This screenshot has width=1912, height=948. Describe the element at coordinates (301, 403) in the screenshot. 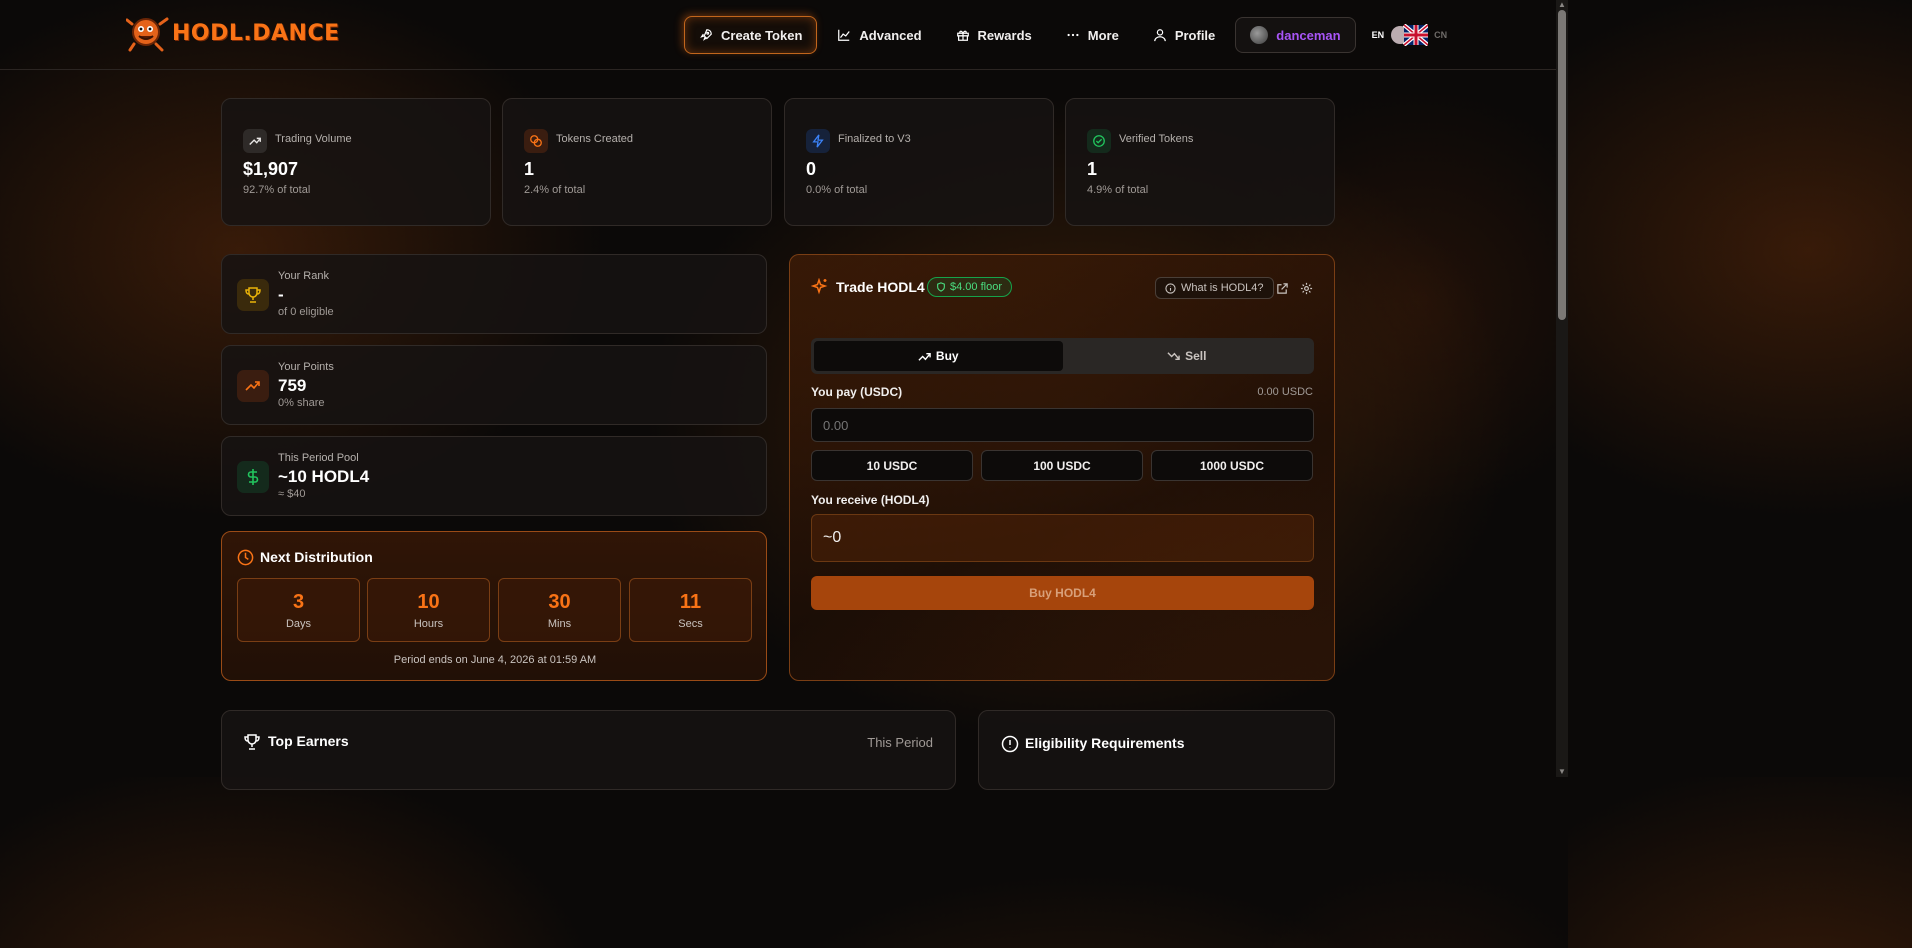

I see `points-sub: 0% share` at that location.